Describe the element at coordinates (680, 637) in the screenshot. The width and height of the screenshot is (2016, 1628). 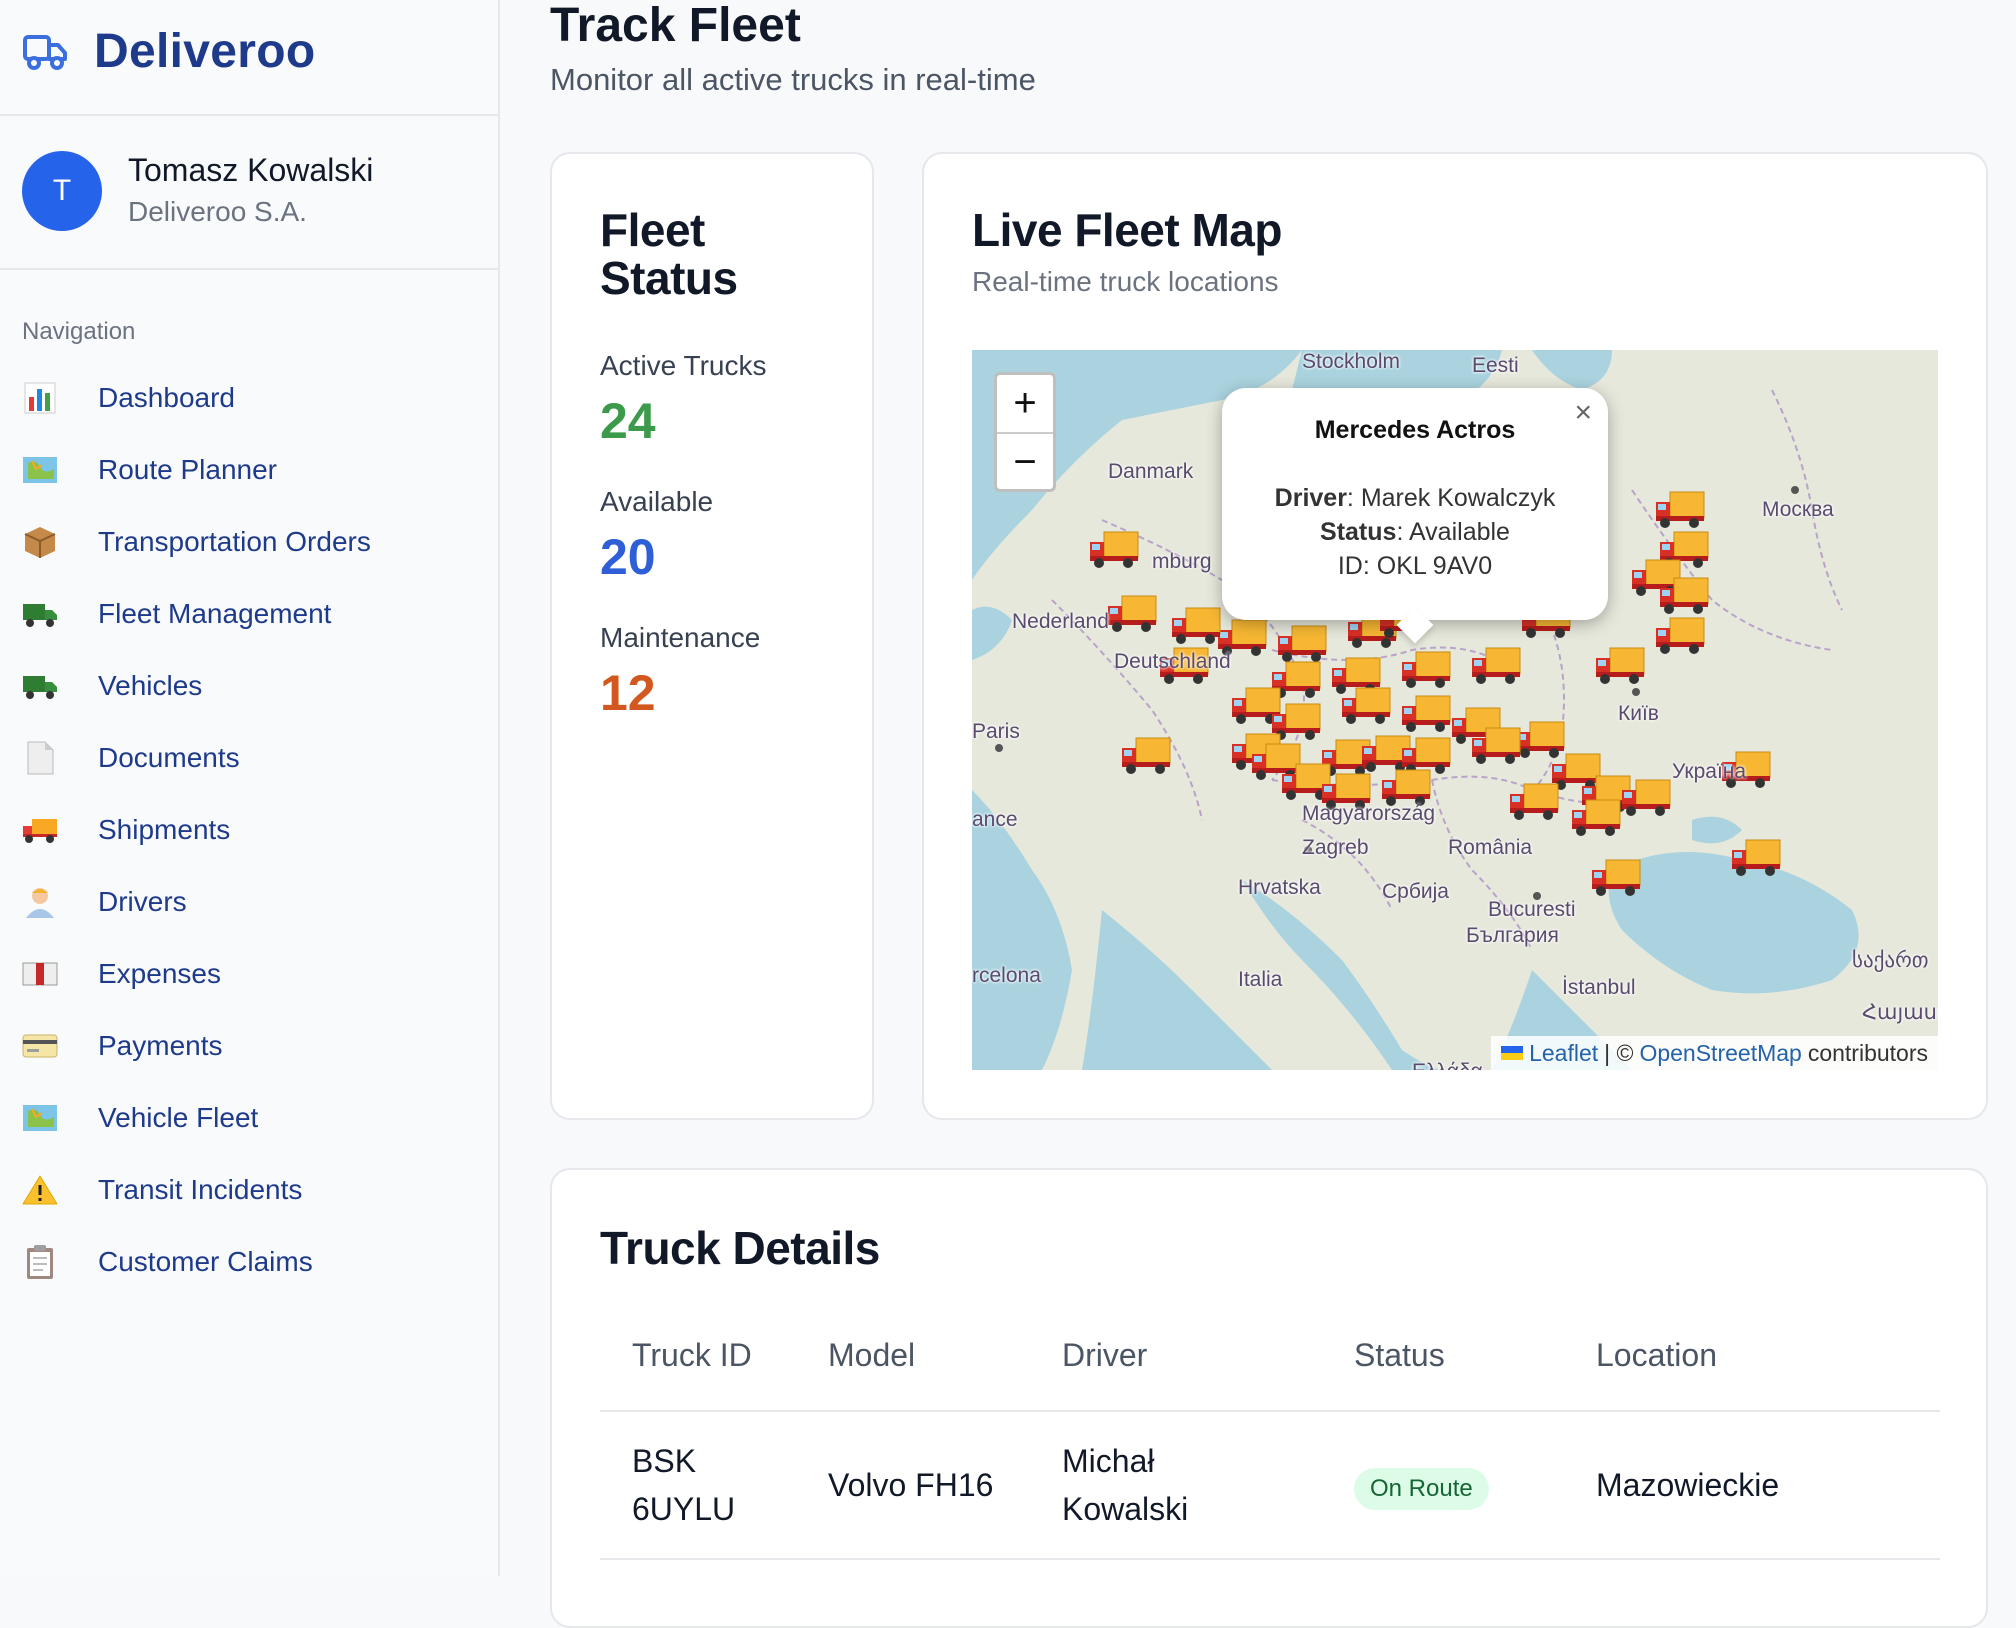
I see `maintenance-label: Maintenance` at that location.